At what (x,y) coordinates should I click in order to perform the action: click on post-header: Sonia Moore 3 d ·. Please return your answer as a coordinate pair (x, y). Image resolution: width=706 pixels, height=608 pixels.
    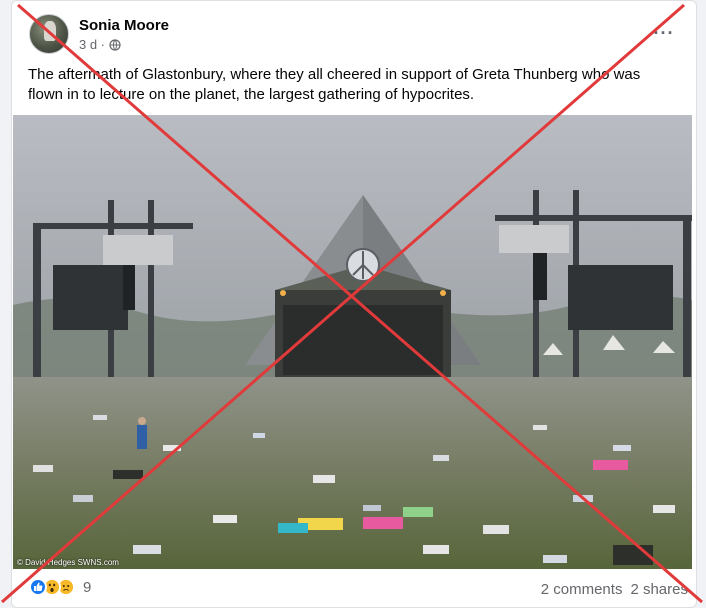
    Looking at the image, I should click on (99, 34).